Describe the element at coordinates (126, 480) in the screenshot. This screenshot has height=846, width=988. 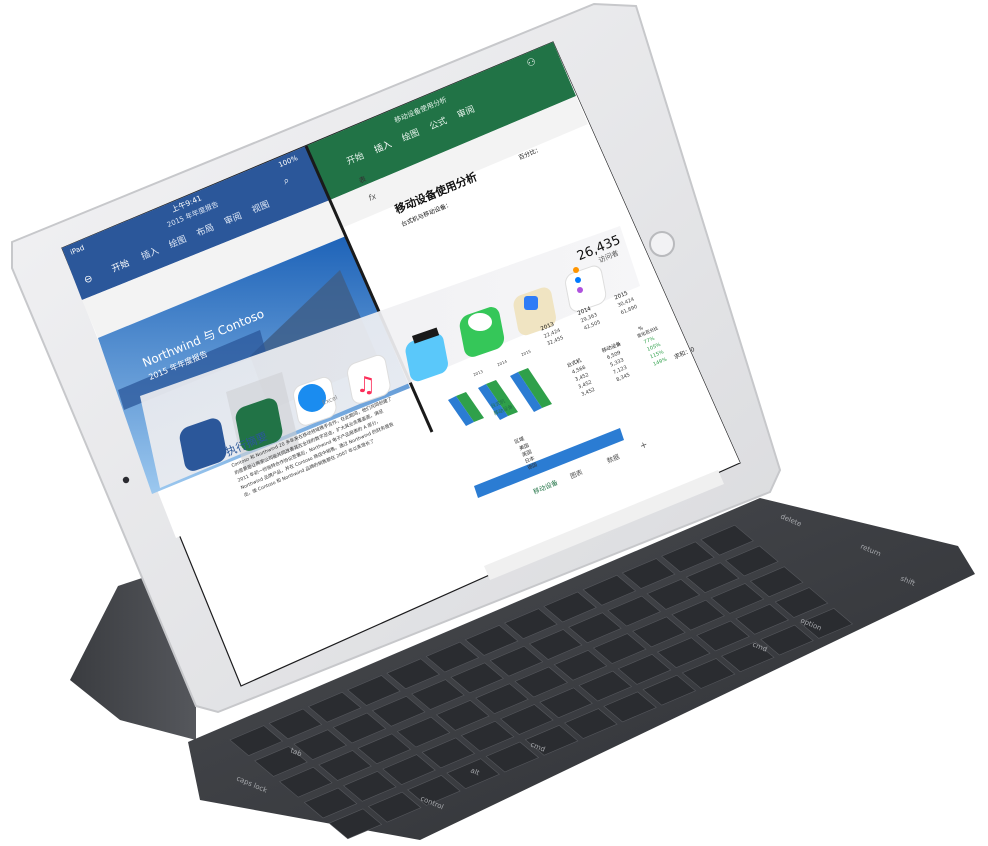
I see `front-camera` at that location.